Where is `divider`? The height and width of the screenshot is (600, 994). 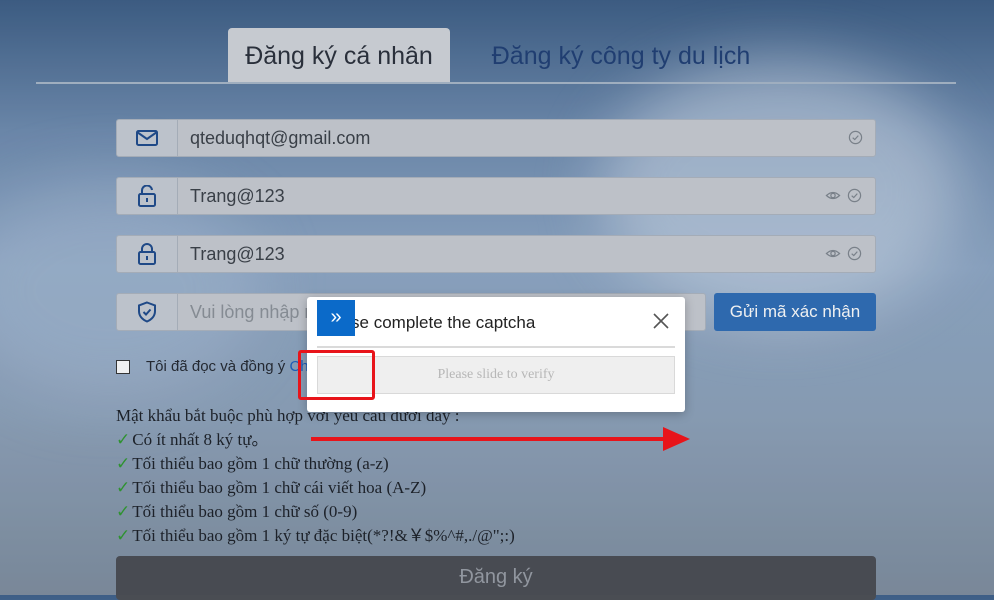 divider is located at coordinates (496, 347).